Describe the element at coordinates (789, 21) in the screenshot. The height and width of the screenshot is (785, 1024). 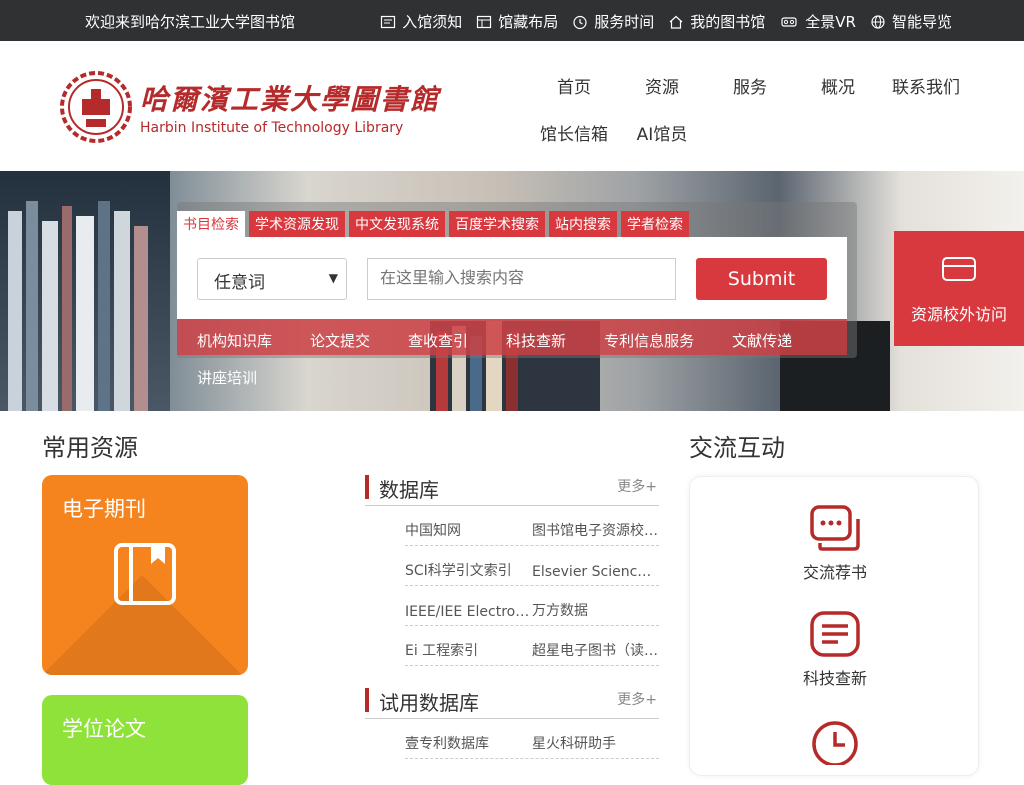
I see `vr-icon` at that location.